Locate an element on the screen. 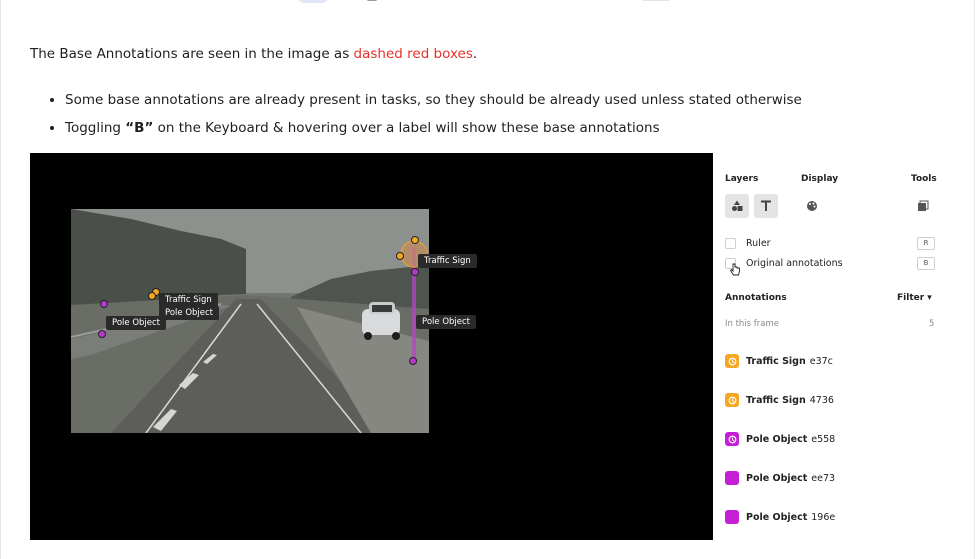  ruler-label: Ruler is located at coordinates (758, 243).